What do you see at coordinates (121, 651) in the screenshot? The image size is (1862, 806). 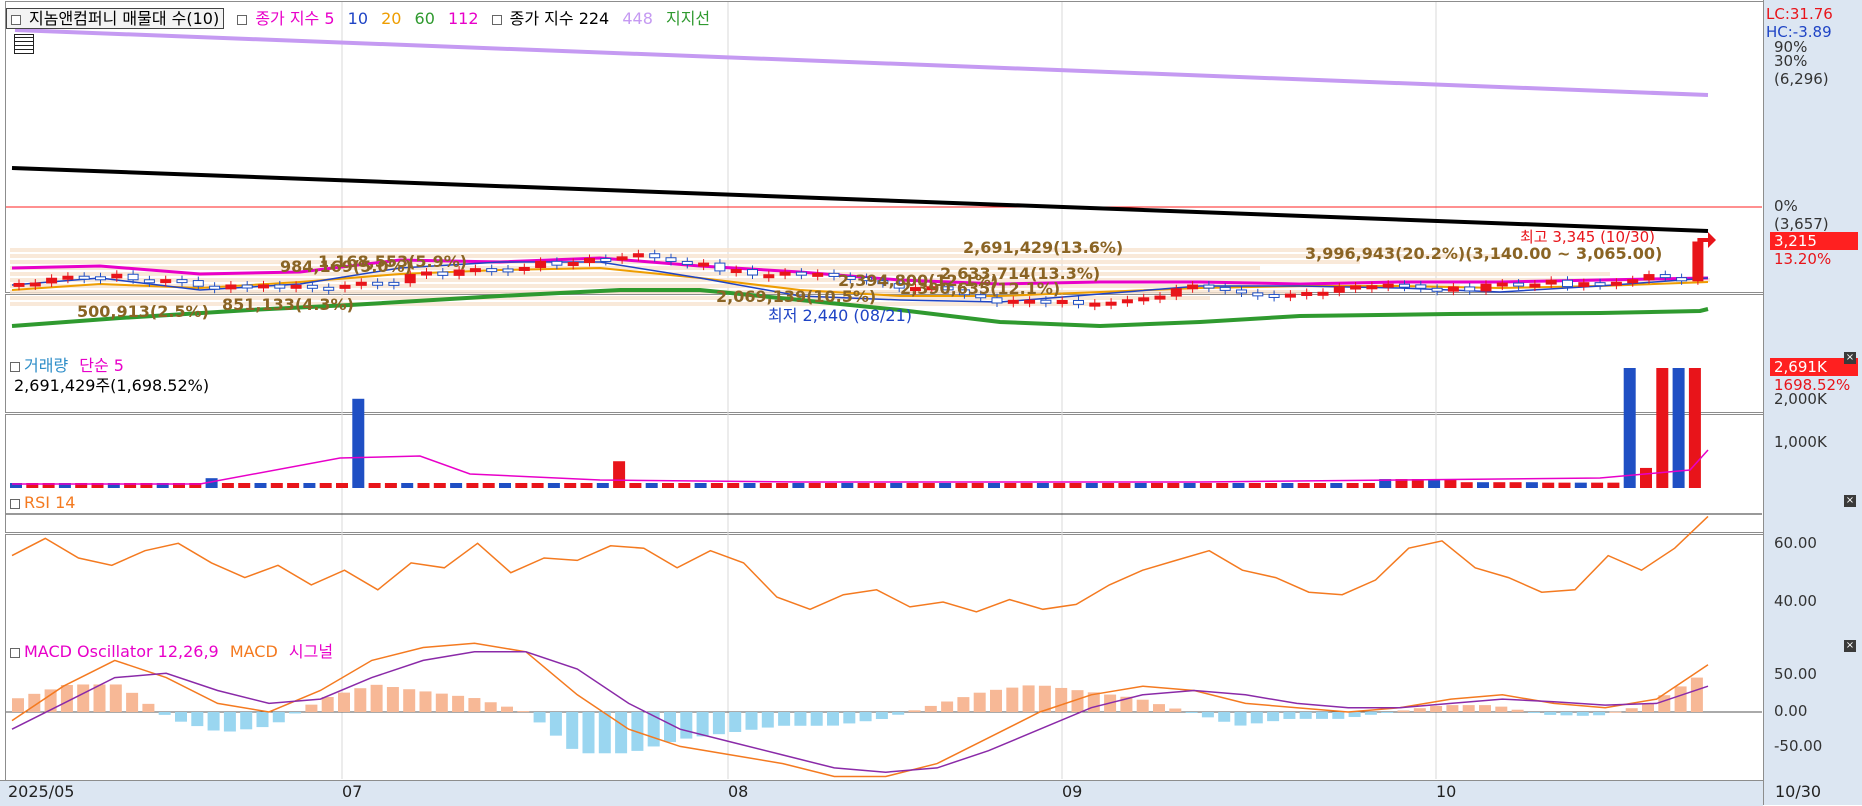 I see `macd-osc-title: MACD Oscillator 12,26,9` at bounding box center [121, 651].